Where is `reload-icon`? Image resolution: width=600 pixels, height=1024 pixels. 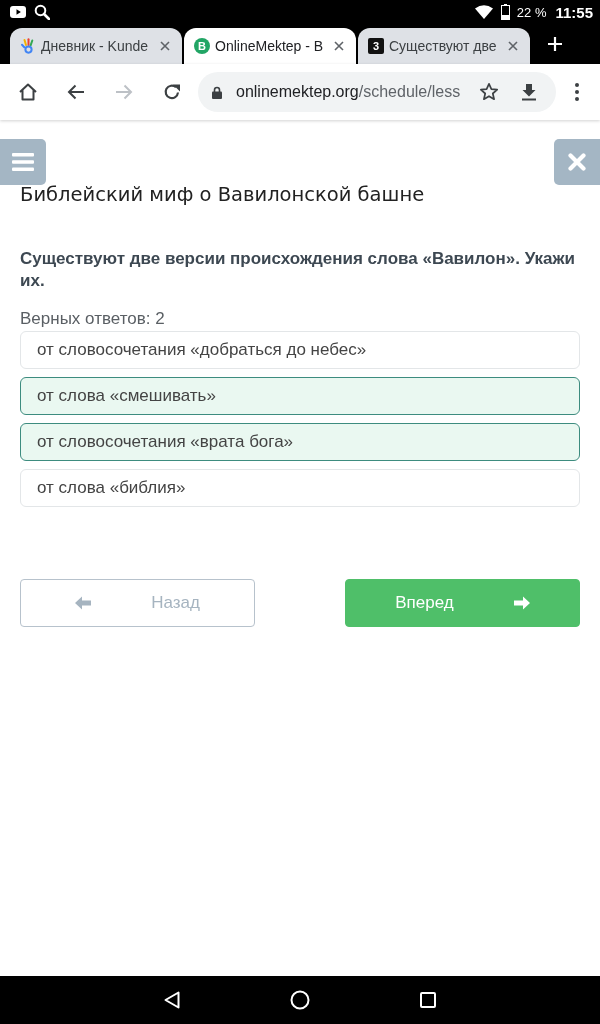
reload-icon is located at coordinates (172, 92).